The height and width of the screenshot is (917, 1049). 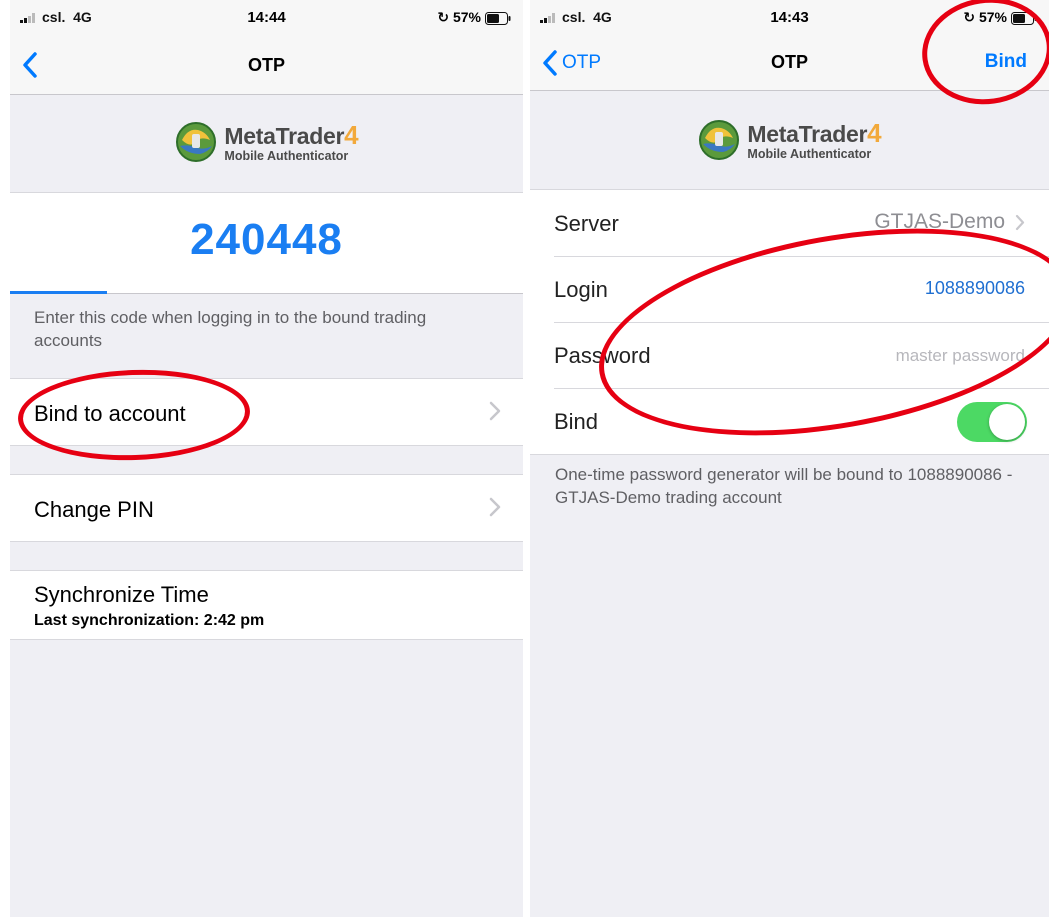 What do you see at coordinates (266, 508) in the screenshot?
I see `change-pin-item: Change PIN` at bounding box center [266, 508].